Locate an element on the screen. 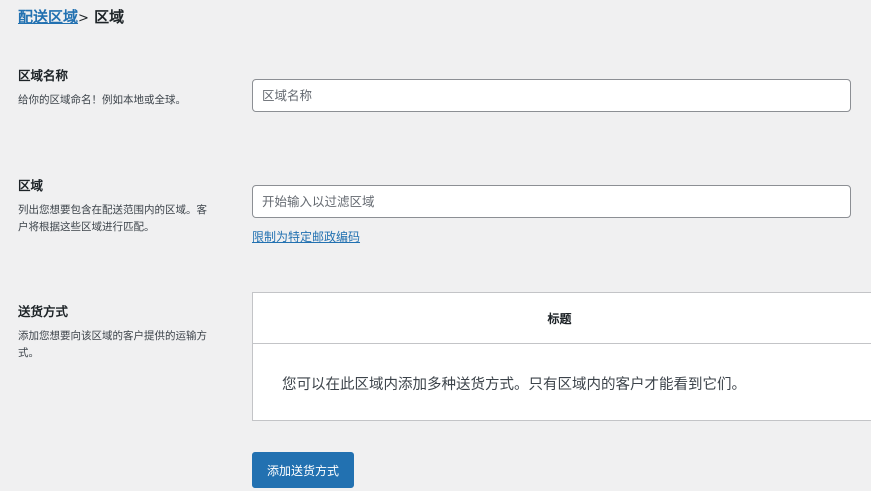 The image size is (871, 491). breadcrumb: 配送区域> 区域 is located at coordinates (71, 18).